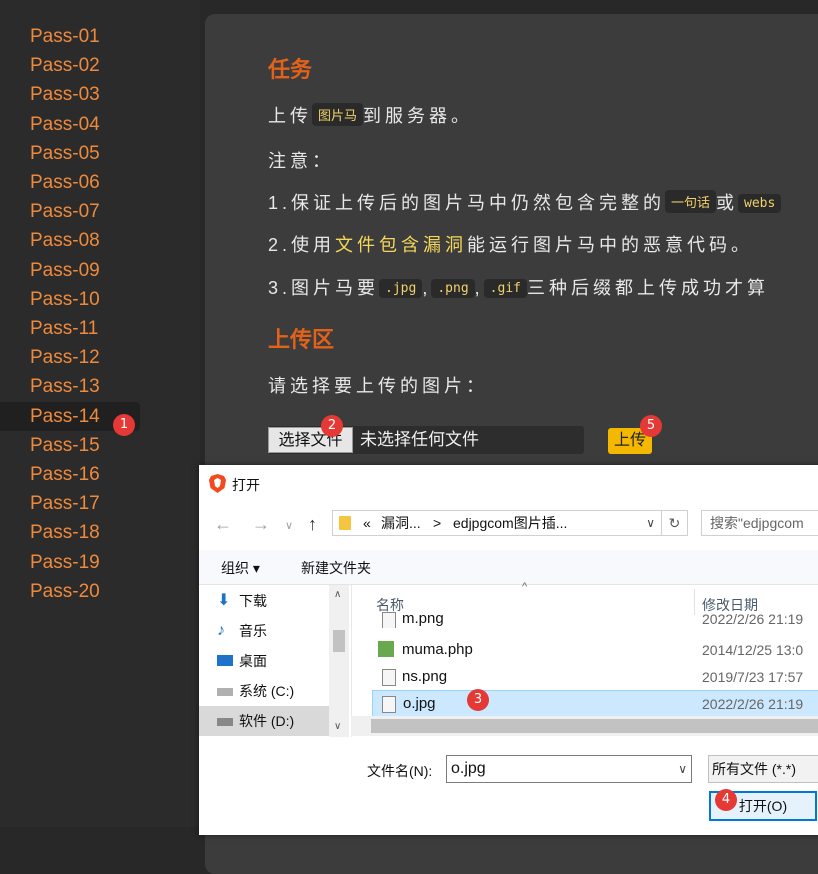  Describe the element at coordinates (726, 800) in the screenshot. I see `step-badge-4: 4` at that location.